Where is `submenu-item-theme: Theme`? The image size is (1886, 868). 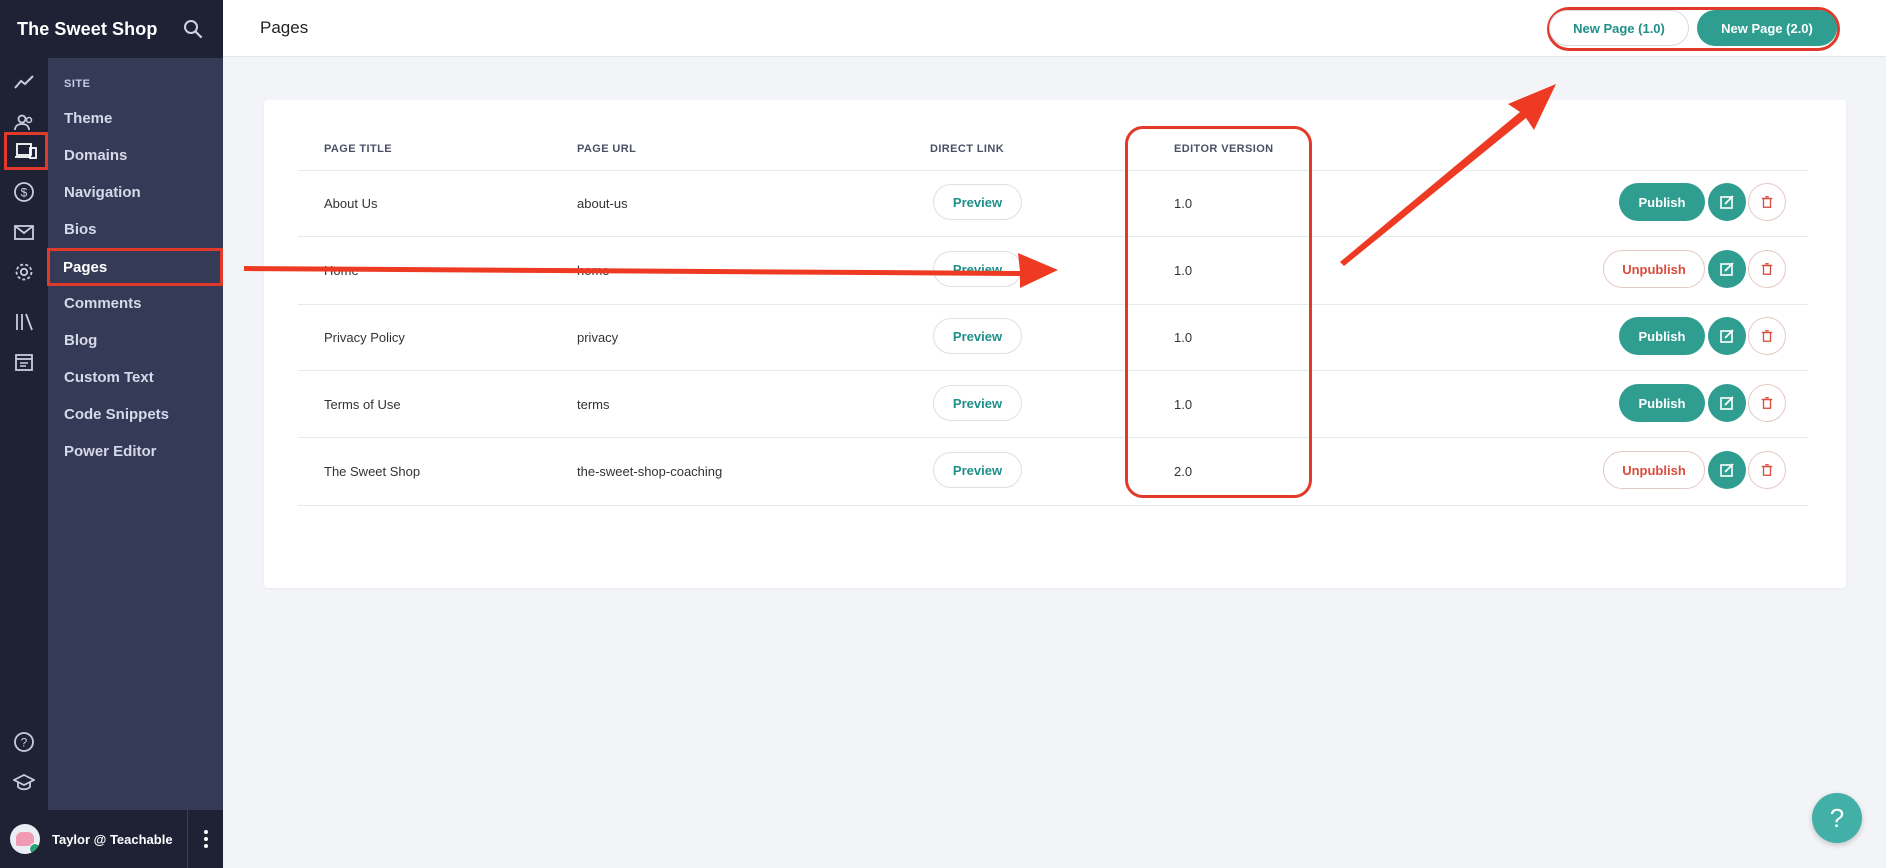
submenu-item-theme: Theme is located at coordinates (135, 118).